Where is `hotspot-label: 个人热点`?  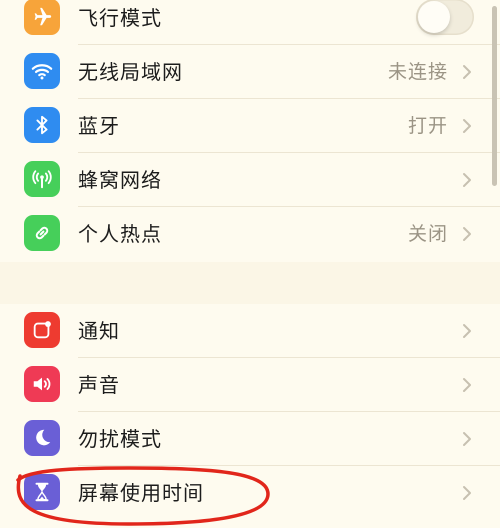
hotspot-label: 个人热点 is located at coordinates (120, 234).